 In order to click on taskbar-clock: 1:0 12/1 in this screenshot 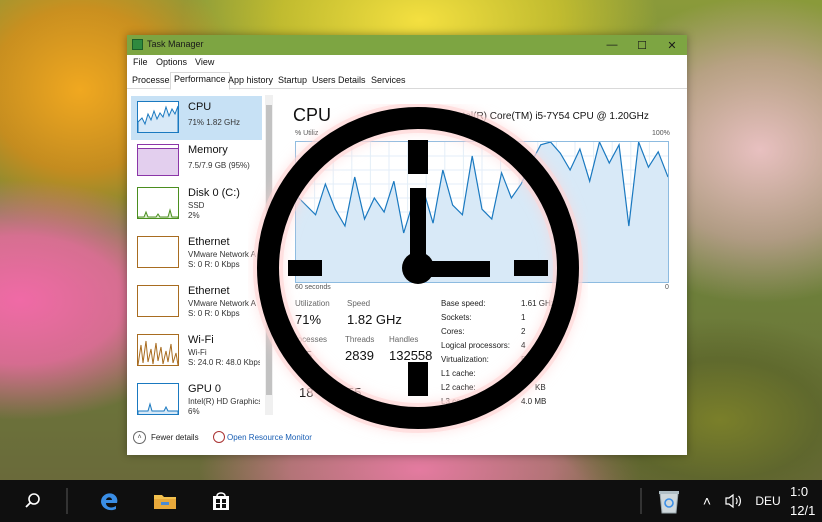, I will do `click(802, 501)`.